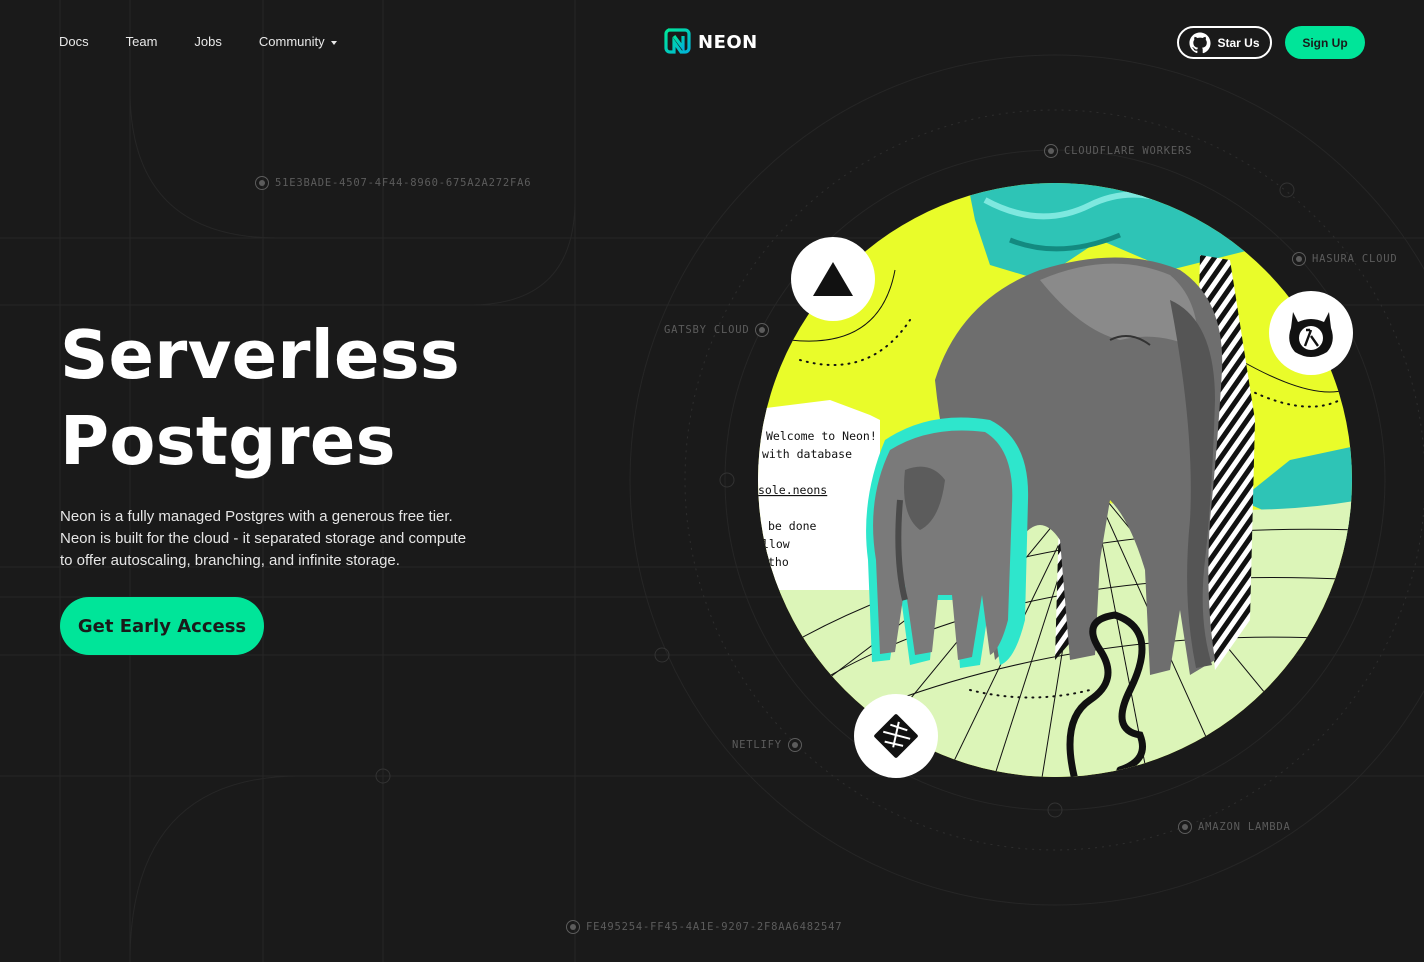  I want to click on terminal-line-2: with database, so click(807, 454).